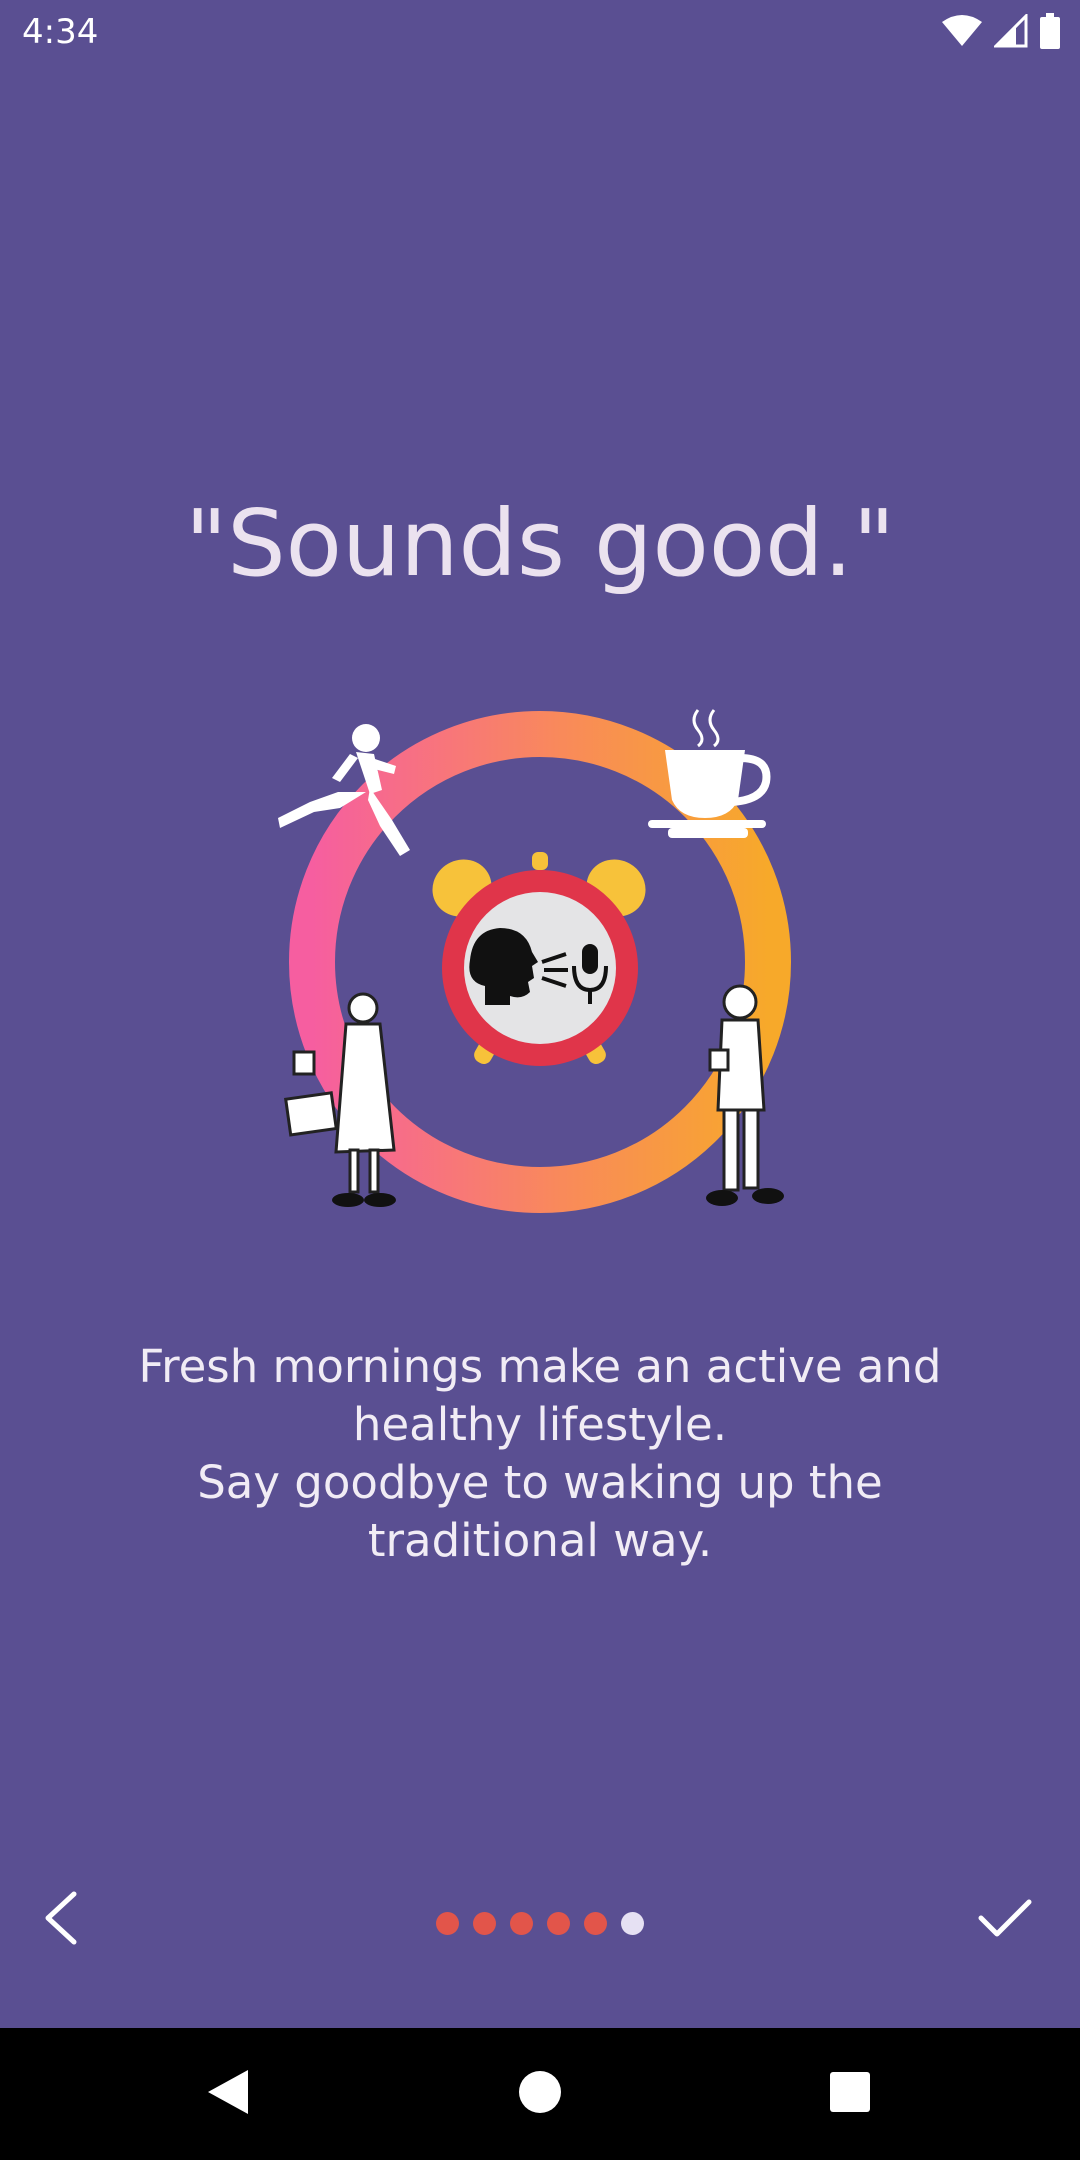 This screenshot has height=2160, width=1080. What do you see at coordinates (540, 970) in the screenshot?
I see `alarm-clock-voice-illustration` at bounding box center [540, 970].